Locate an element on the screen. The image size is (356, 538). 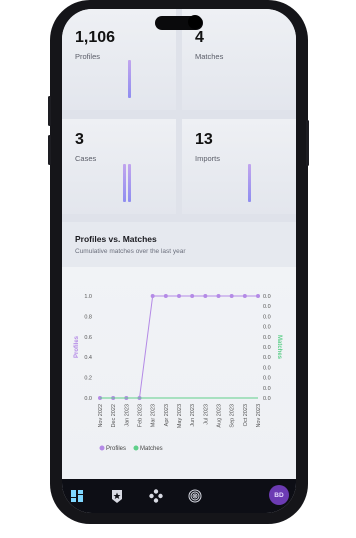
dashboard-icon is located at coordinates (77, 496).